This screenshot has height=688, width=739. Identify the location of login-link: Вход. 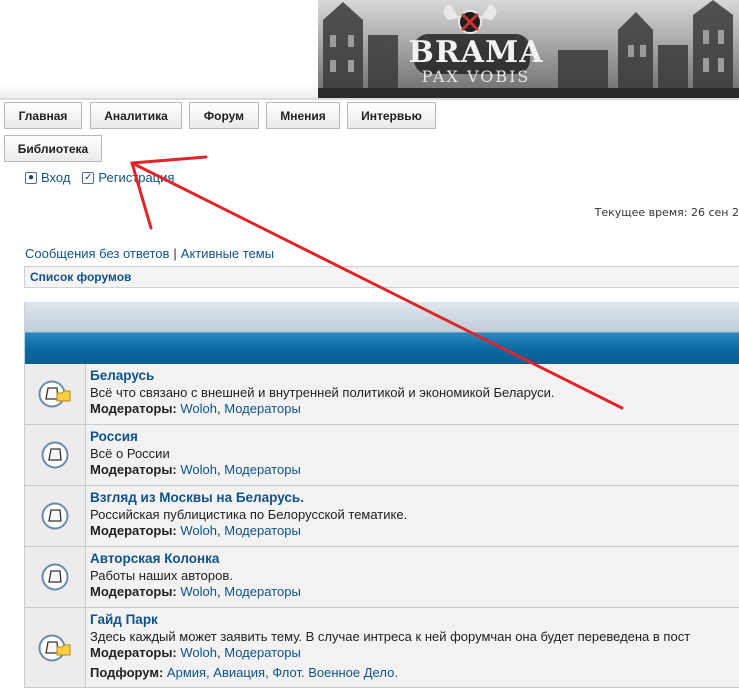
(55, 177).